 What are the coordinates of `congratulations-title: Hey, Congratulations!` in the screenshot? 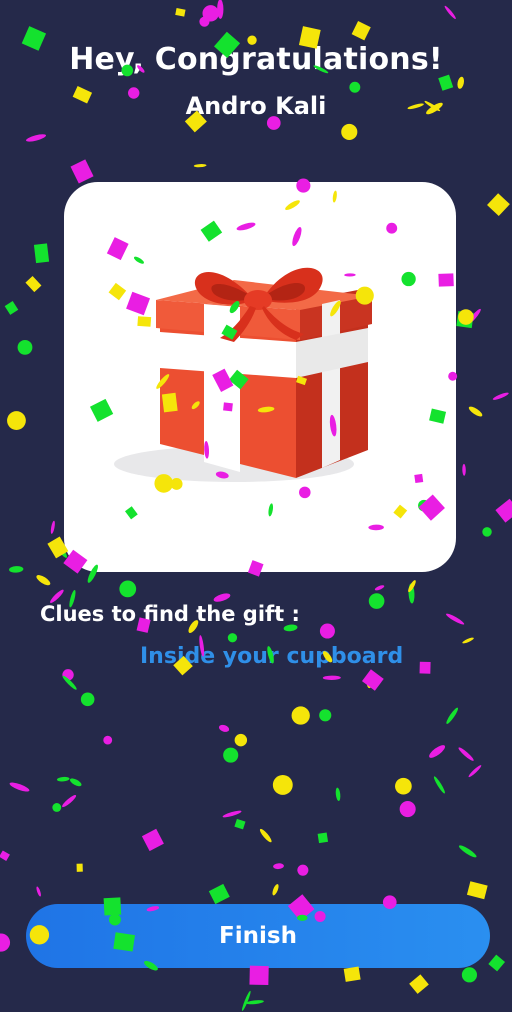 It's located at (256, 59).